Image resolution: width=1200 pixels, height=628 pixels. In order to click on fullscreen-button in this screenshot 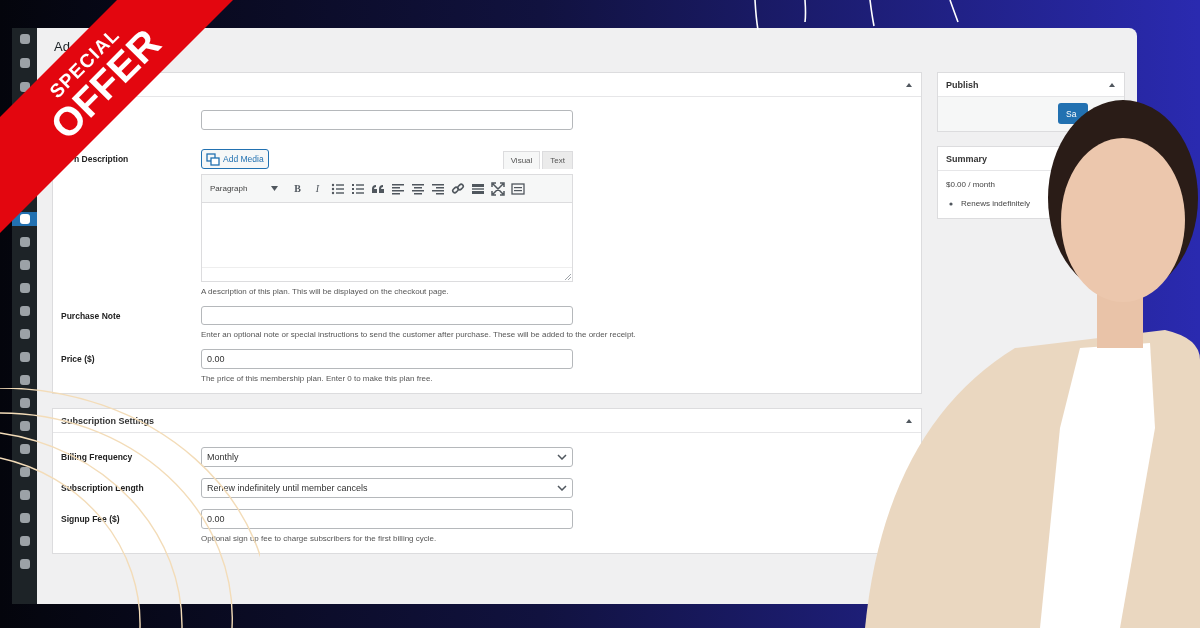, I will do `click(497, 188)`.